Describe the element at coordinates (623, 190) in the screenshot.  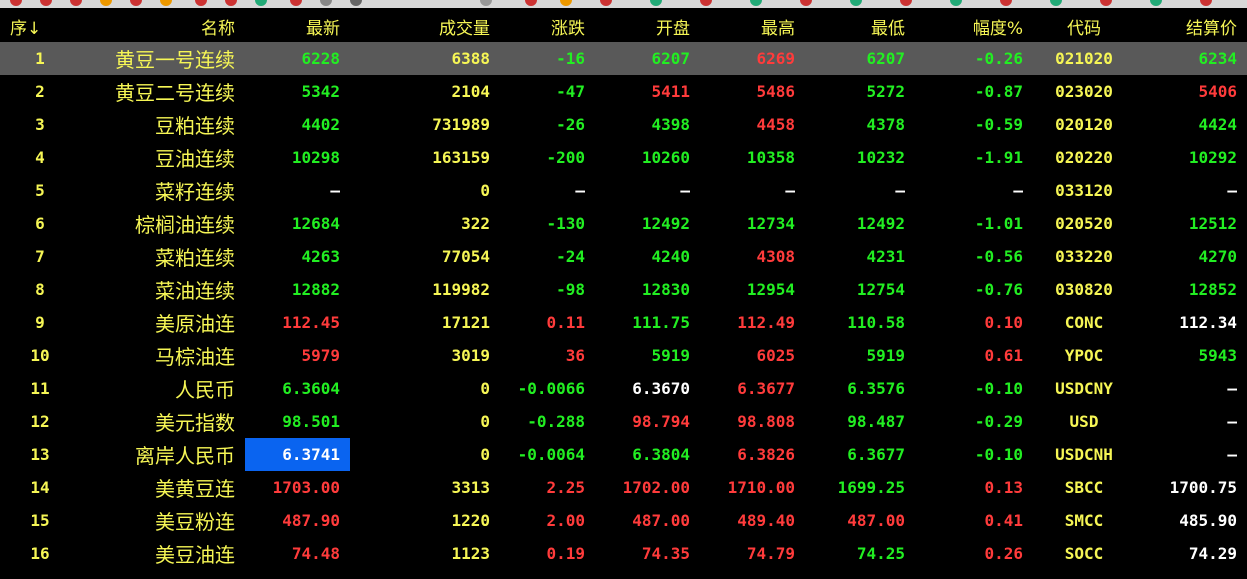
I see `table-row: 5 菜籽连续 —0— — — — —033120—` at that location.